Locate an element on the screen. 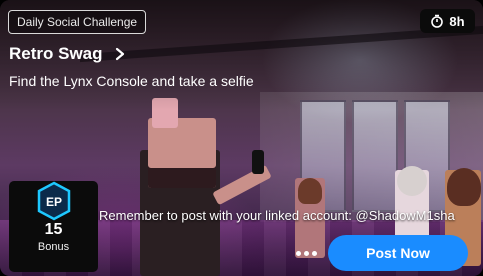  ep-hexagon-icon: EP is located at coordinates (54, 201).